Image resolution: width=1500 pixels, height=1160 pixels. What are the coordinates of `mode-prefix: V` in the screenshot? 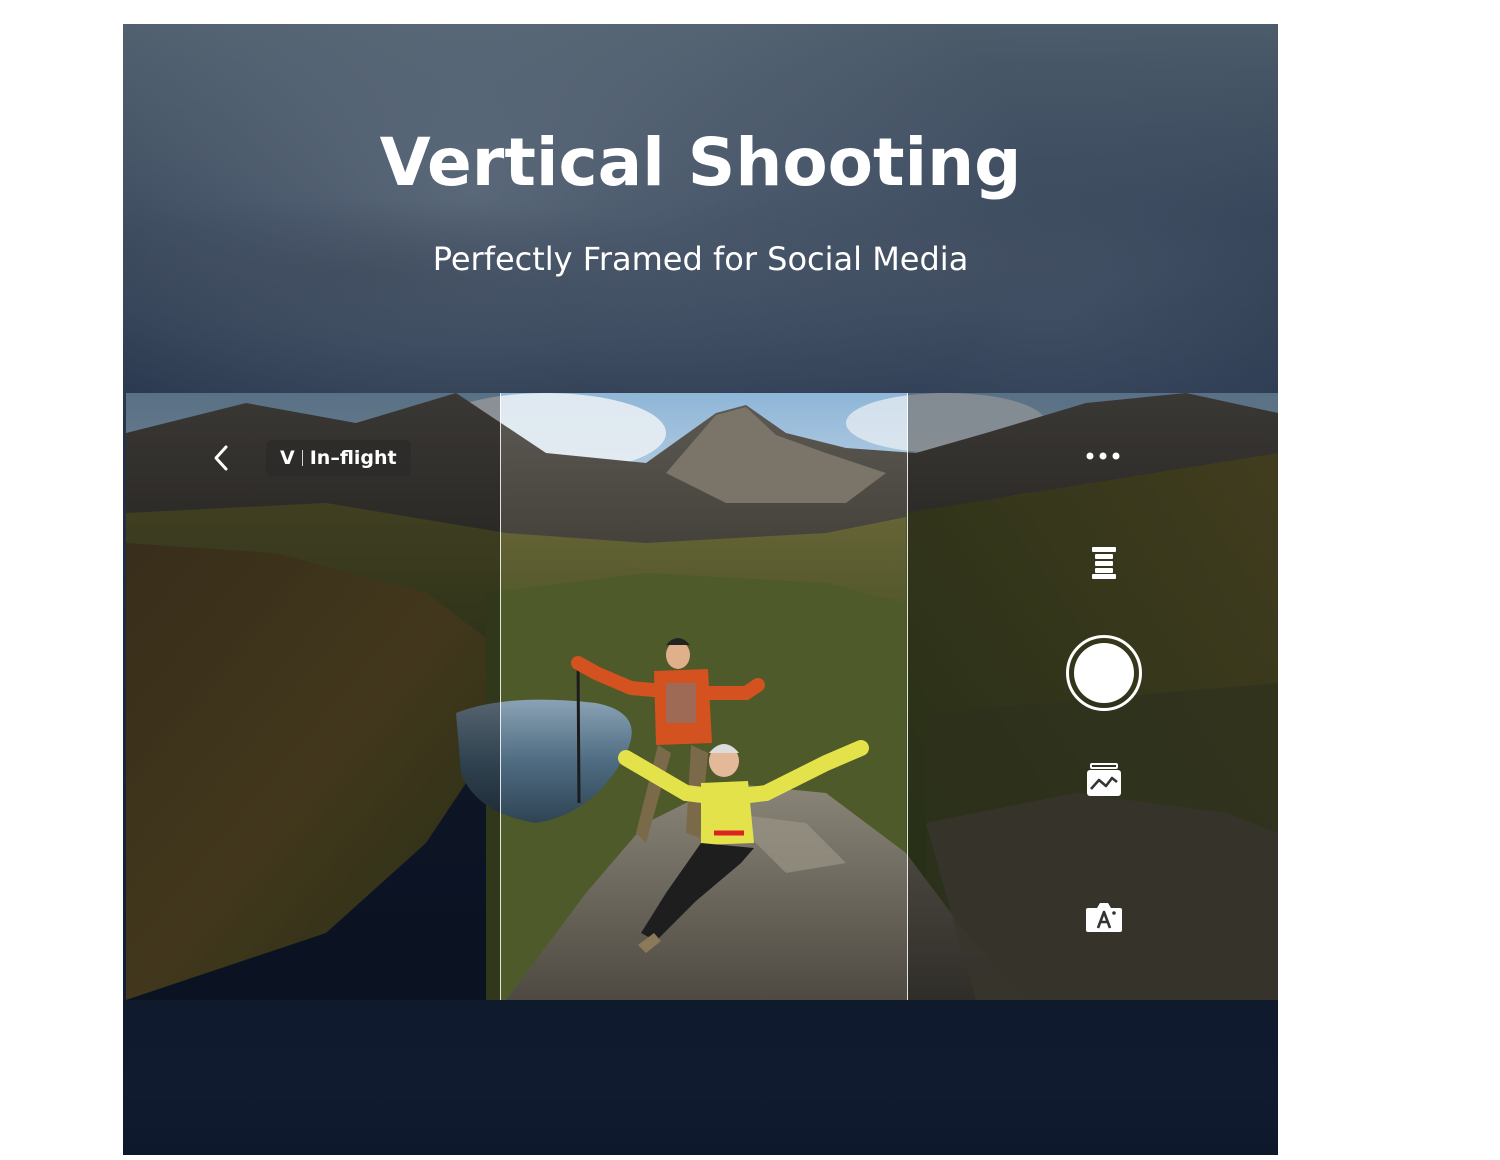 It's located at (287, 458).